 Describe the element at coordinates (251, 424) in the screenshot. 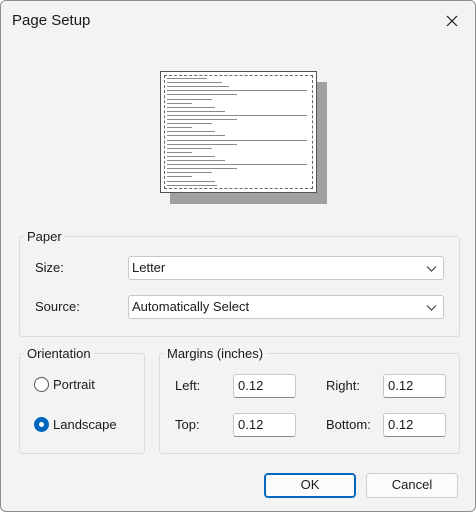

I see `top-margin-value: 0.12` at that location.